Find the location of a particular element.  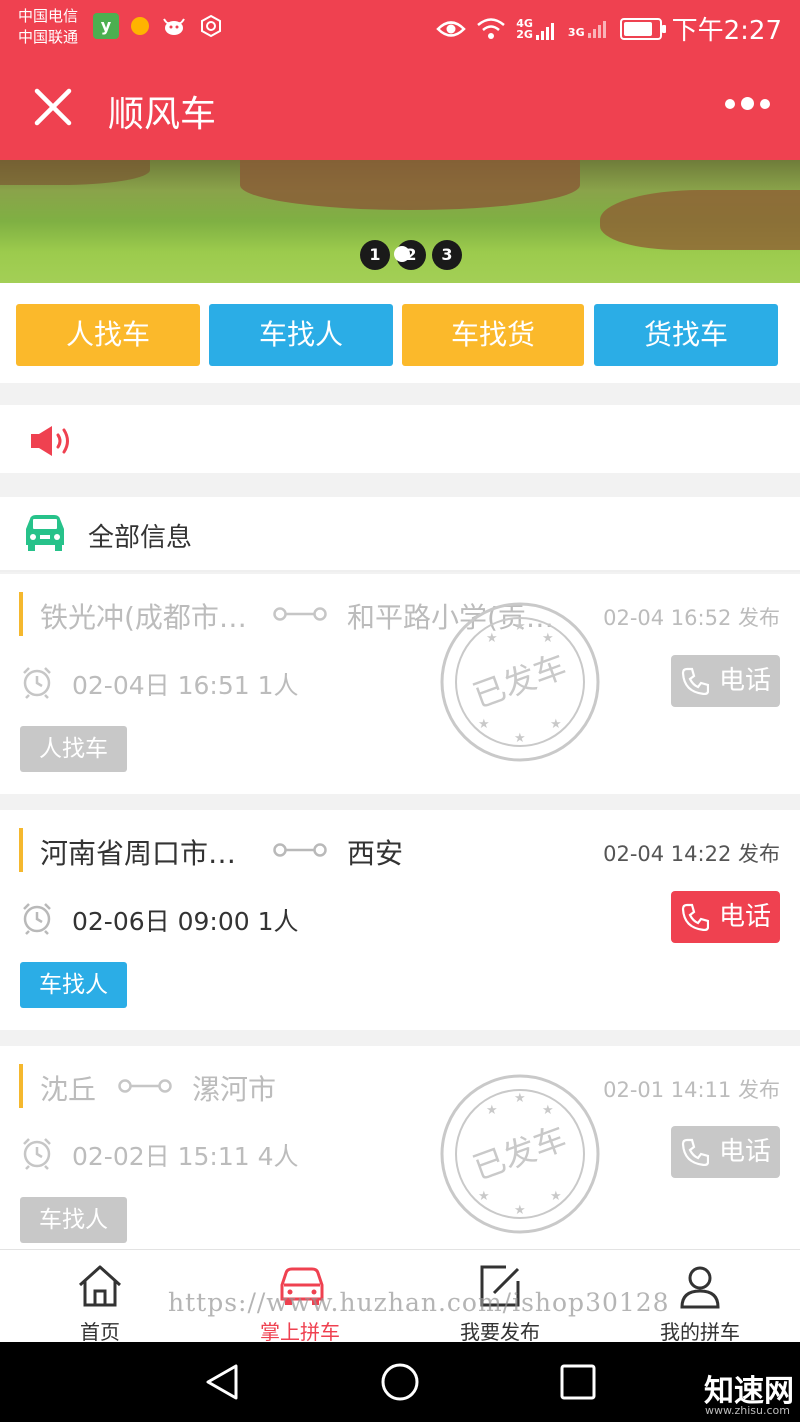

publish-time: 02-04 14:22 发布 is located at coordinates (691, 854).